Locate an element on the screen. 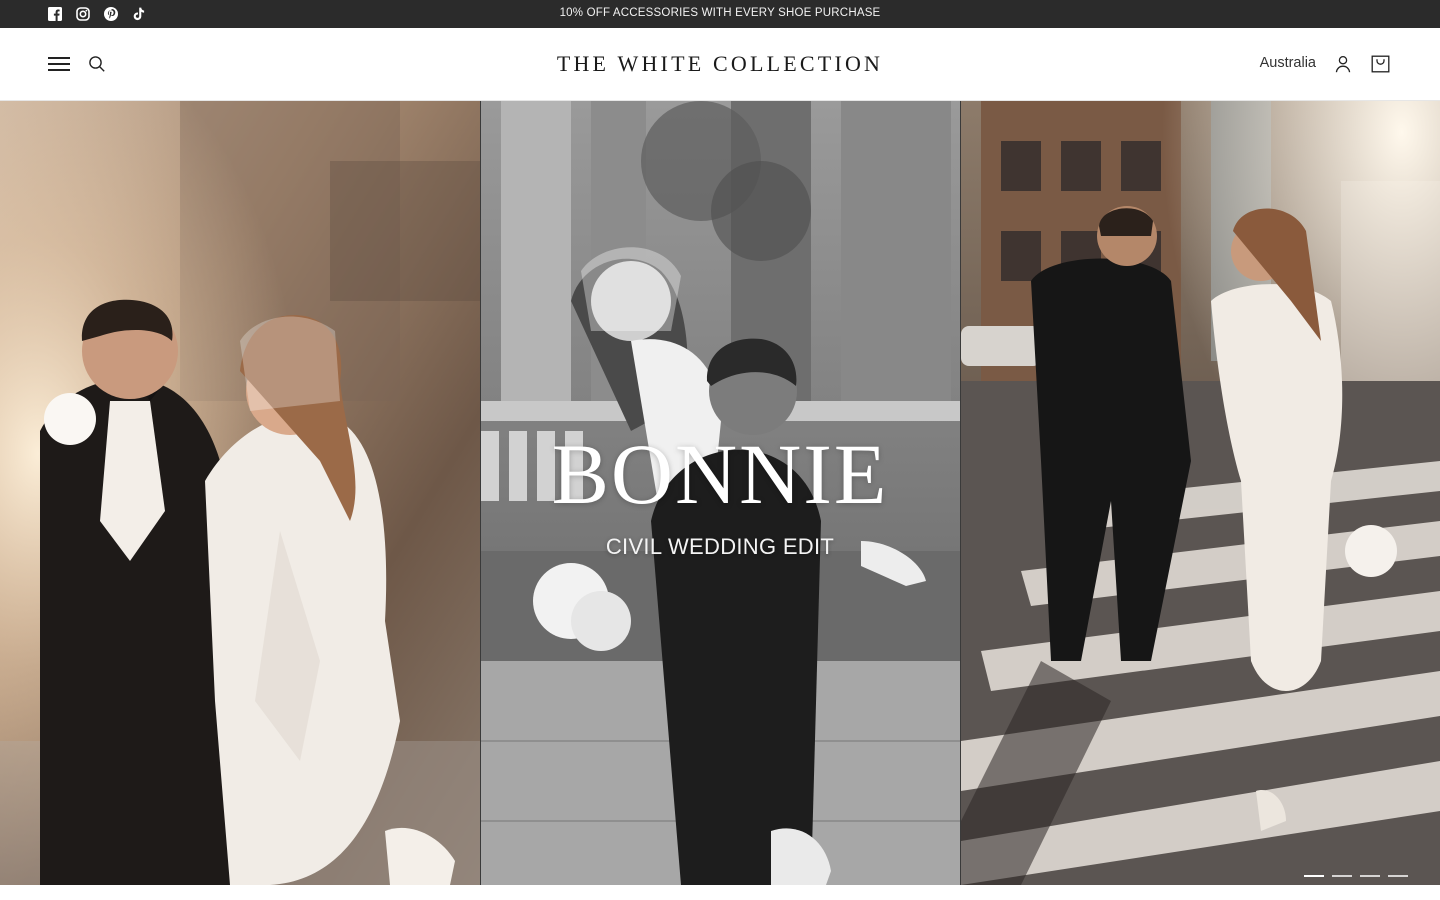  site-logo: THE WHITE COLLECTION is located at coordinates (720, 64).